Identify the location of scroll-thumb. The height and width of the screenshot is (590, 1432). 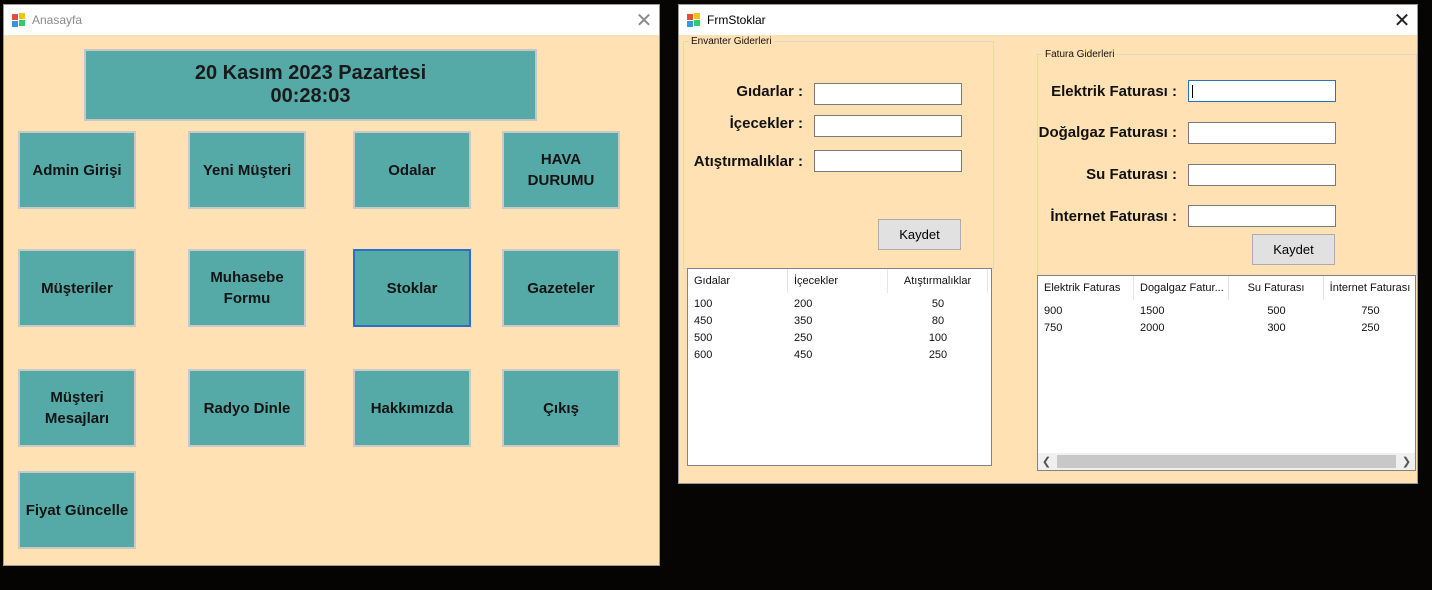
(1226, 461).